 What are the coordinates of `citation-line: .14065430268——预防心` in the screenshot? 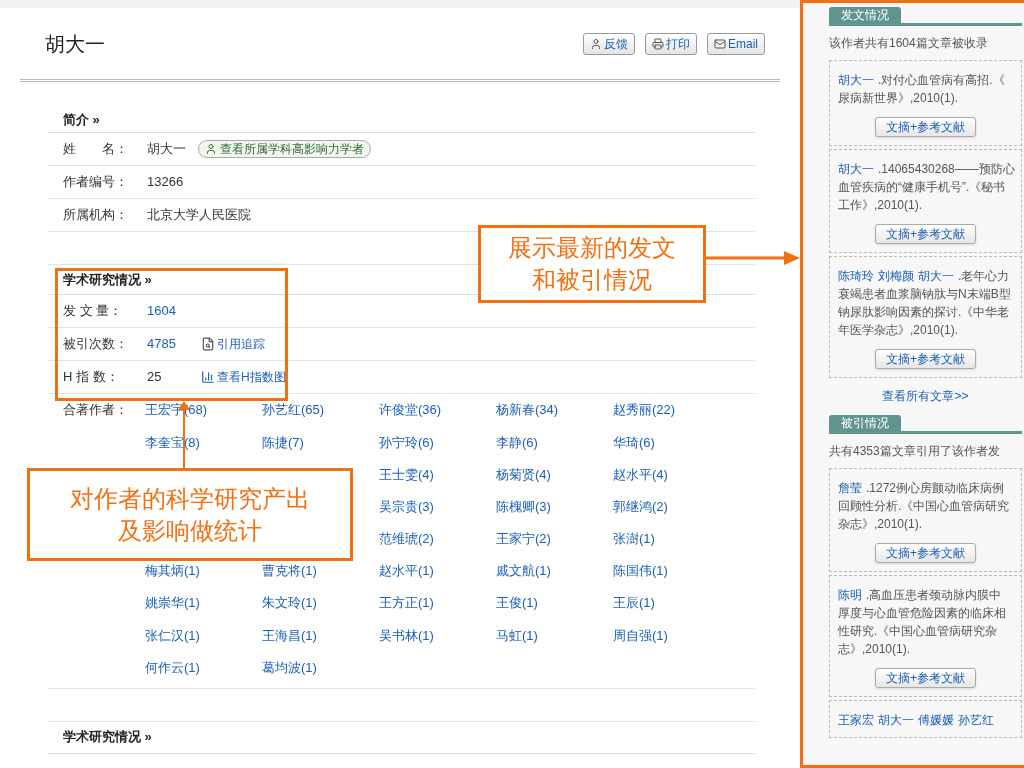 It's located at (946, 169).